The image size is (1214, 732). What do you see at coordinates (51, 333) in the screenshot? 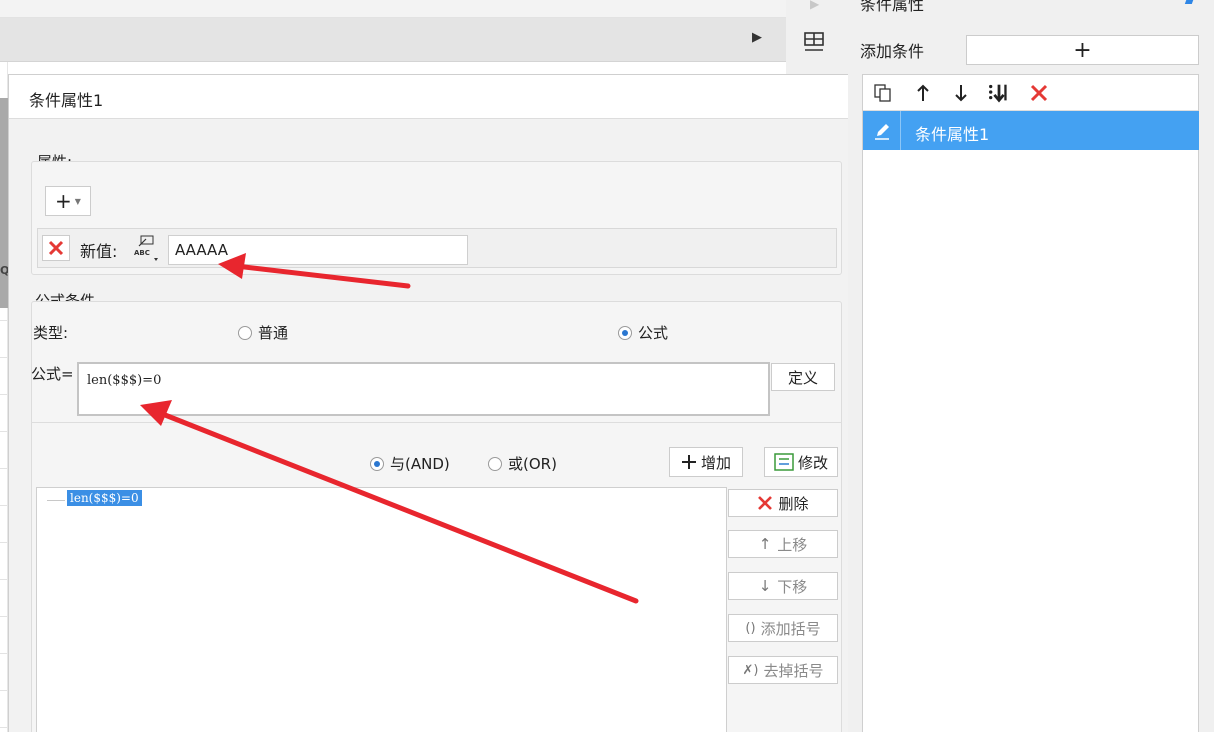
I see `type-label: 类型:` at bounding box center [51, 333].